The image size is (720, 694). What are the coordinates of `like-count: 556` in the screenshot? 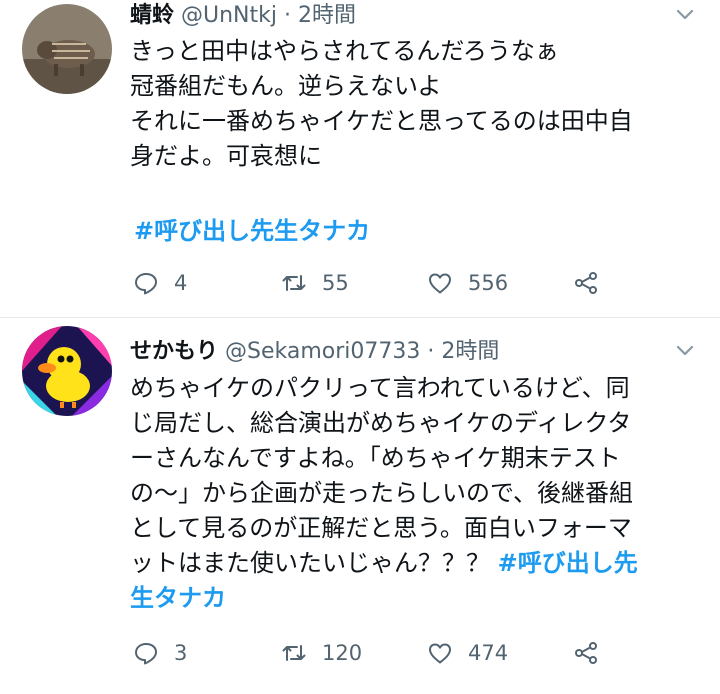 It's located at (488, 283).